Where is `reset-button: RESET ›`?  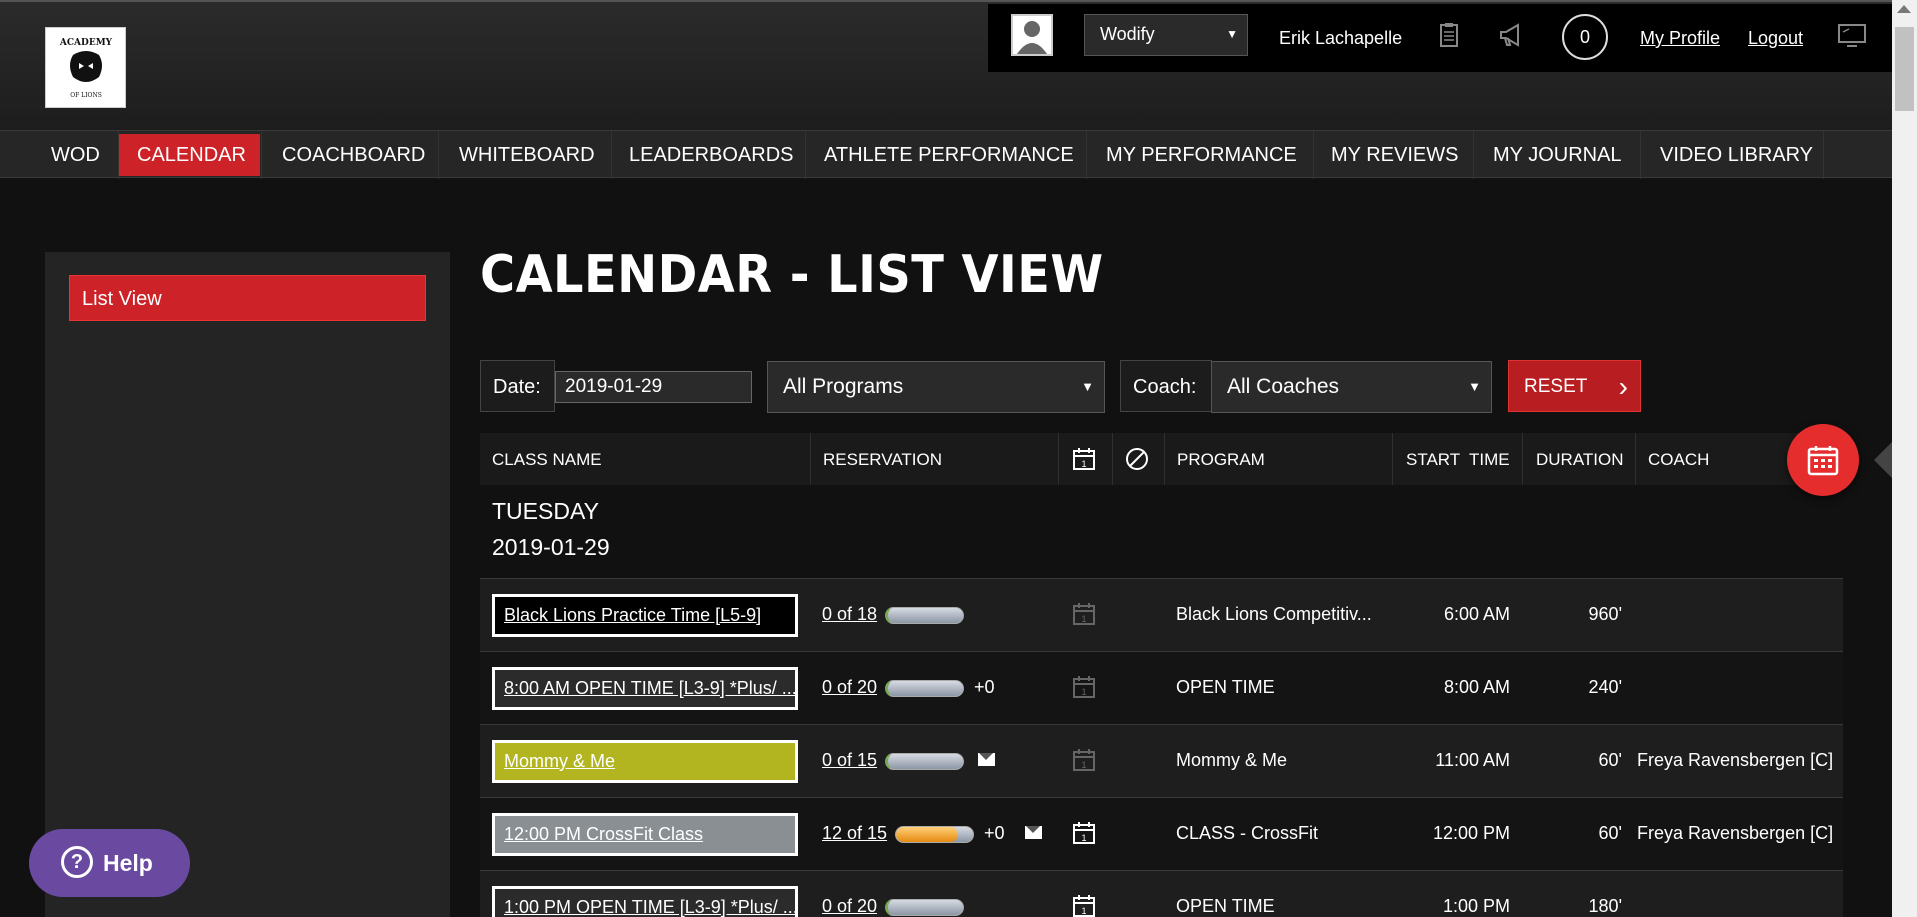
reset-button: RESET › is located at coordinates (1574, 386).